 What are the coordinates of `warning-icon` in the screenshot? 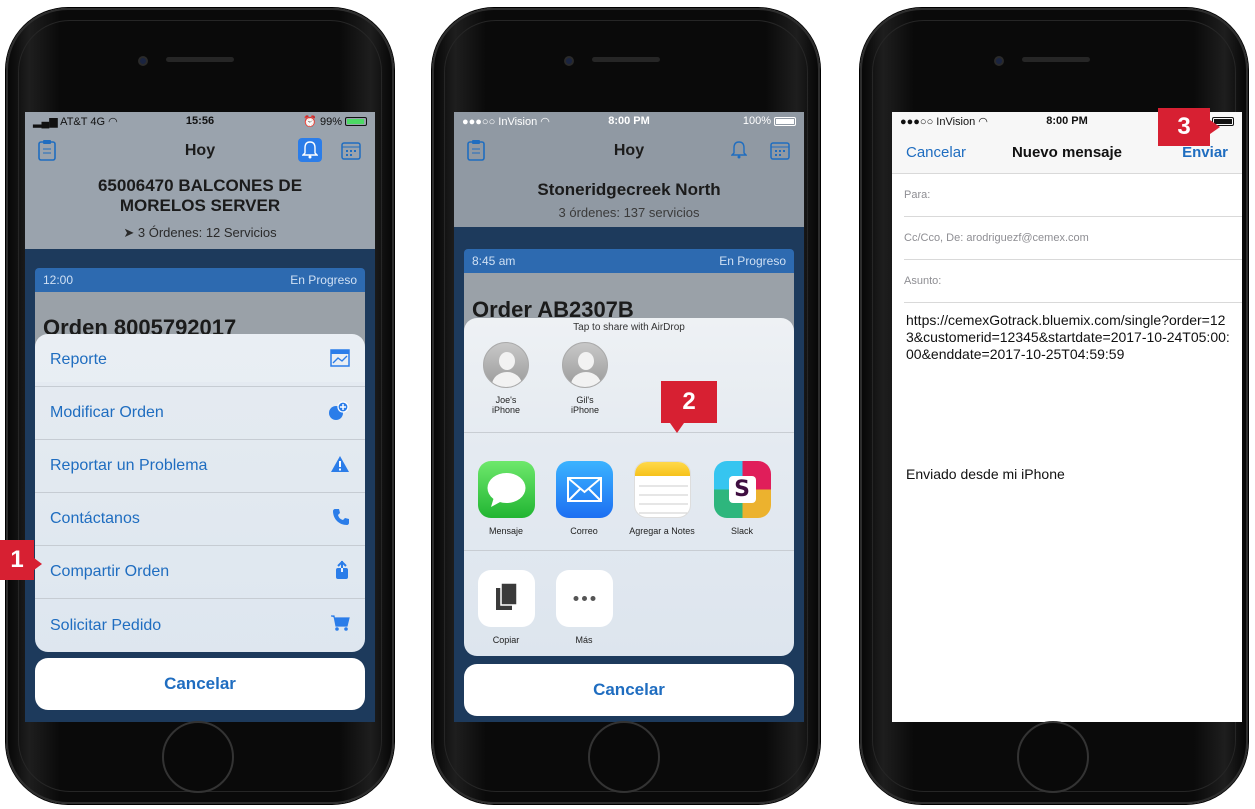 It's located at (340, 466).